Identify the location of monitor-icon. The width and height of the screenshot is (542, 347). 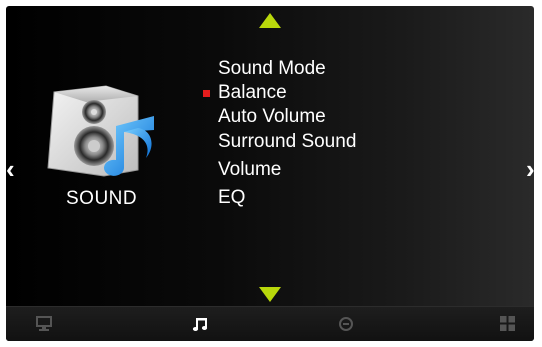
(44, 323).